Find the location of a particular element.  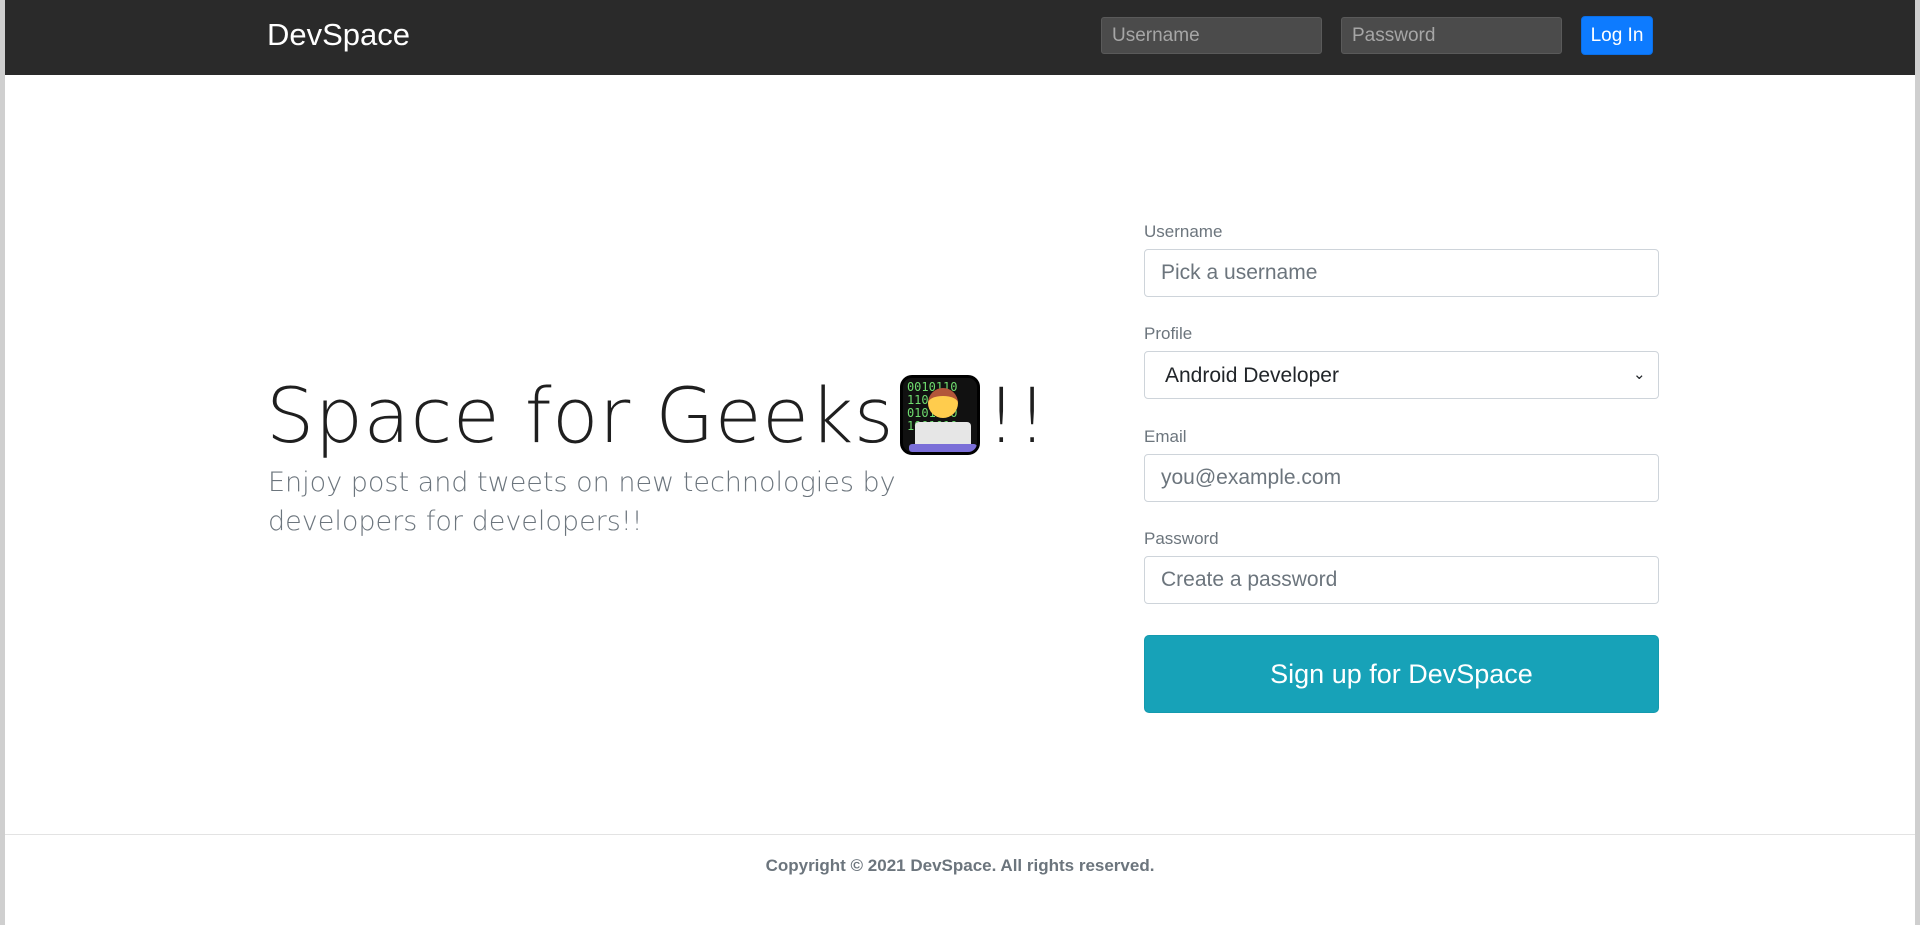

technologist-emoji-icon: 0010110 1100101 0101000 1001010 is located at coordinates (939, 415).